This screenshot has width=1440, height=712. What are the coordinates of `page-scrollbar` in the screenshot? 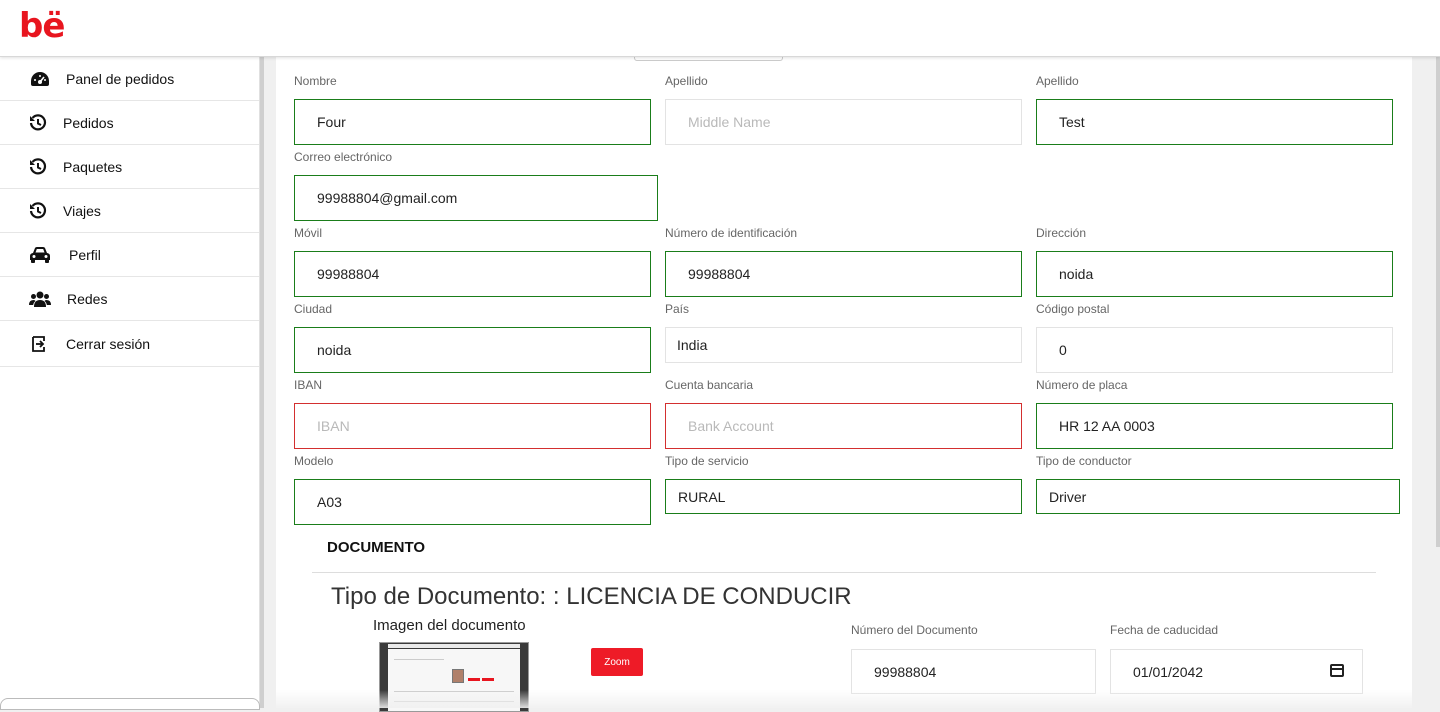 It's located at (1438, 302).